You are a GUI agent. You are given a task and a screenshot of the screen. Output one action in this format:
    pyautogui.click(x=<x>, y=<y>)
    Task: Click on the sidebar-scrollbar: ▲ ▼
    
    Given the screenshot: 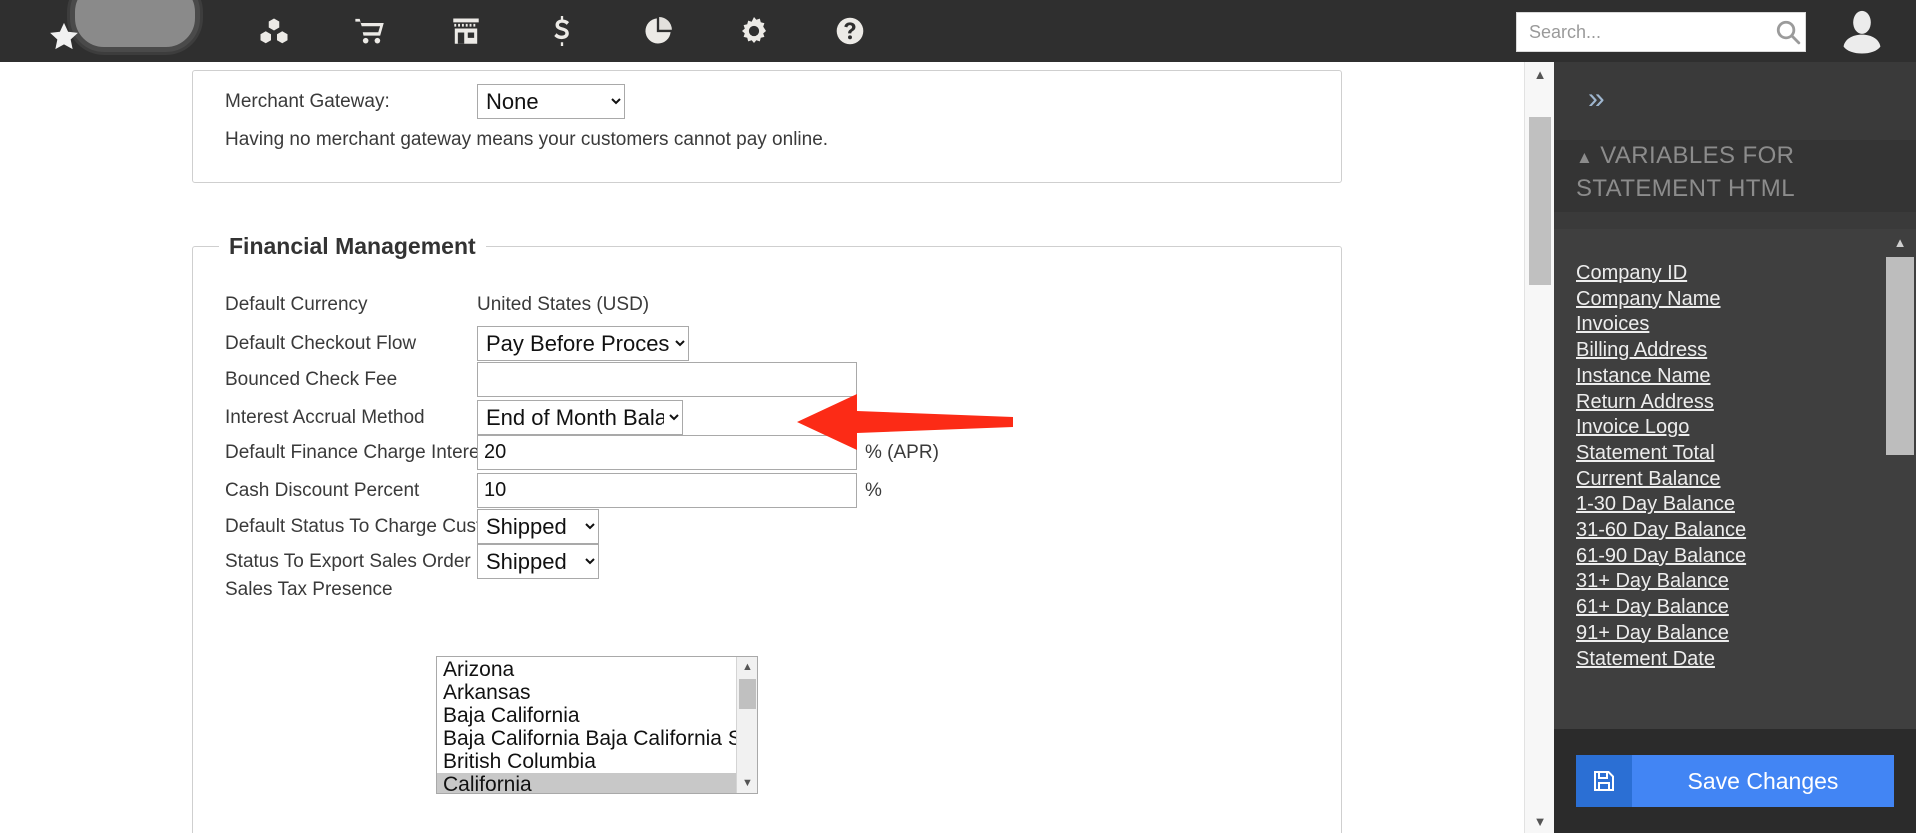 What is the action you would take?
    pyautogui.click(x=1900, y=509)
    